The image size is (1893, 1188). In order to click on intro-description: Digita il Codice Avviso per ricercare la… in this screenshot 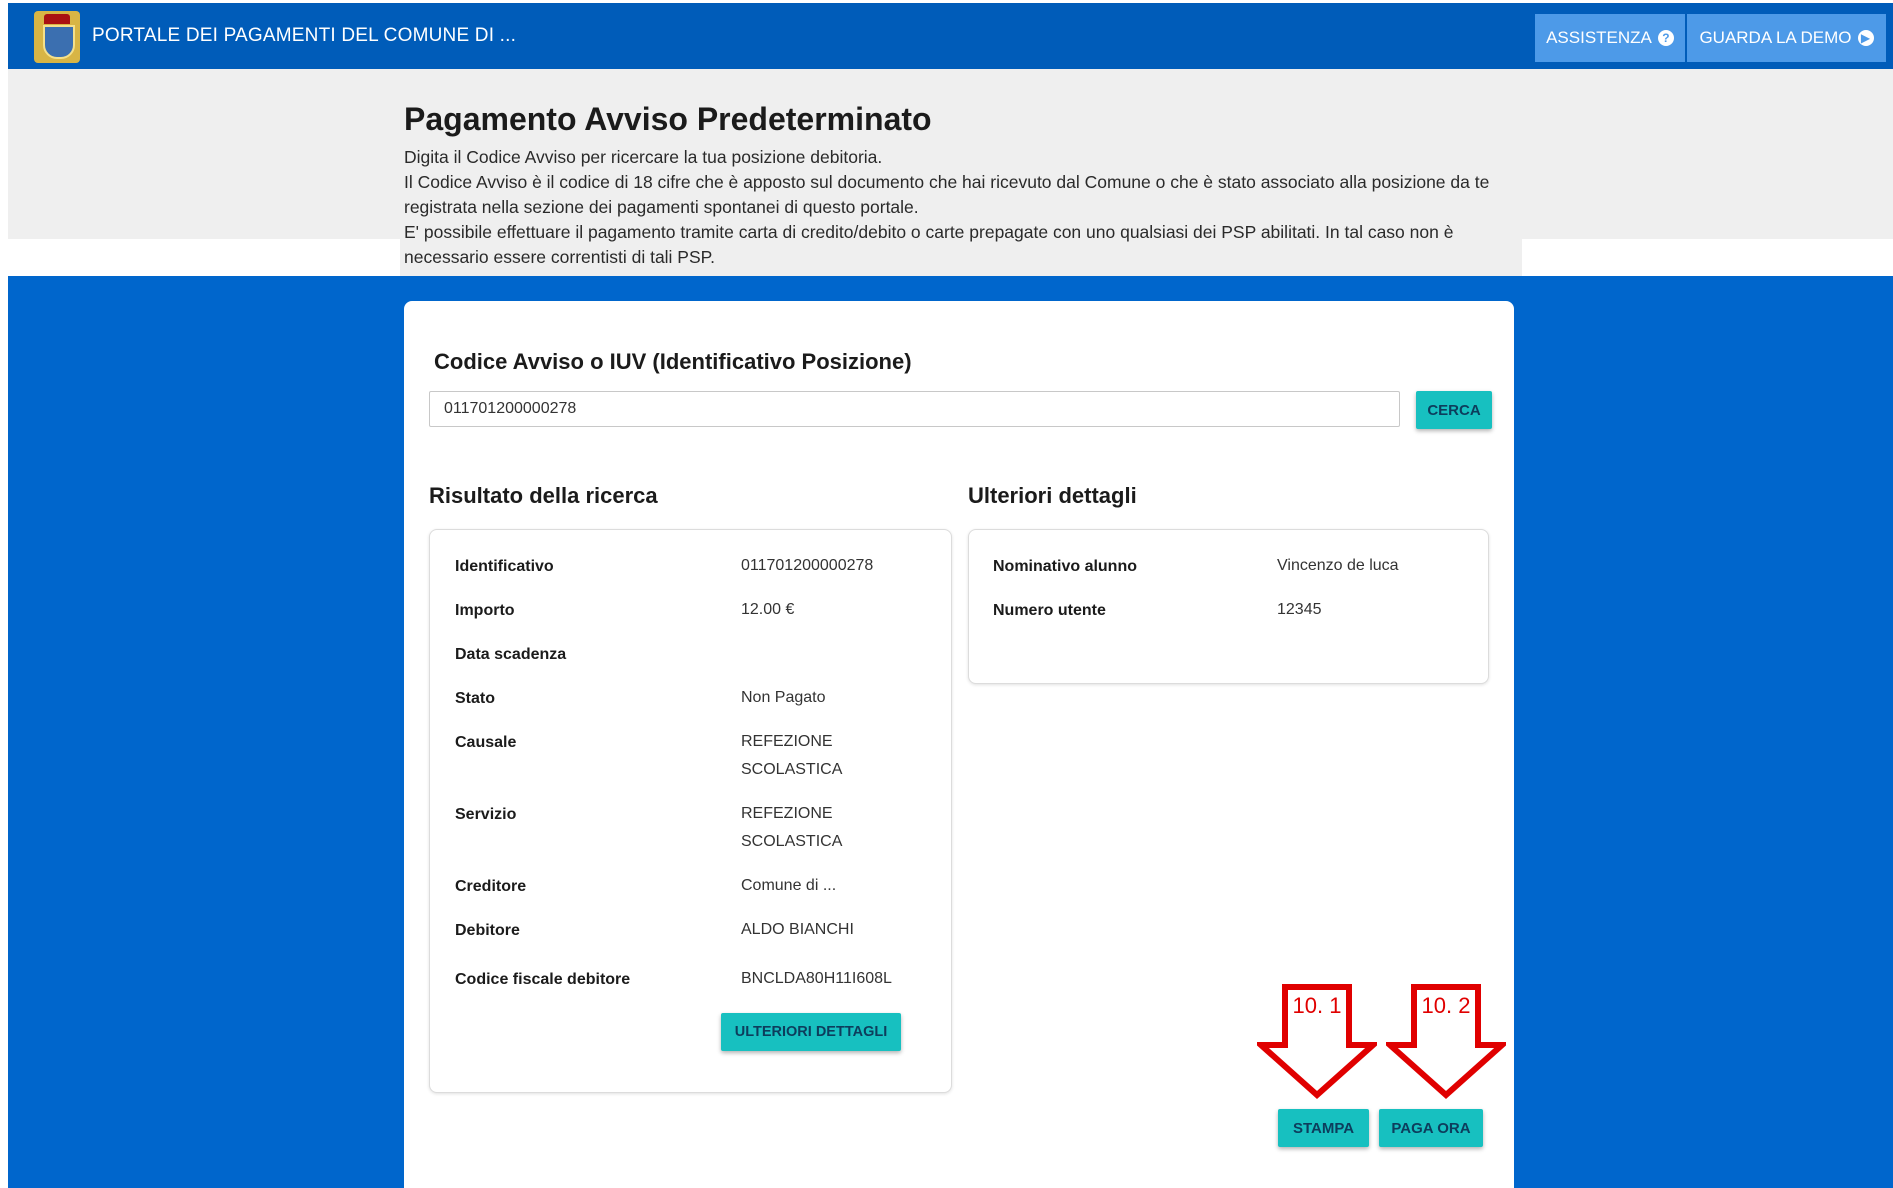, I will do `click(964, 207)`.